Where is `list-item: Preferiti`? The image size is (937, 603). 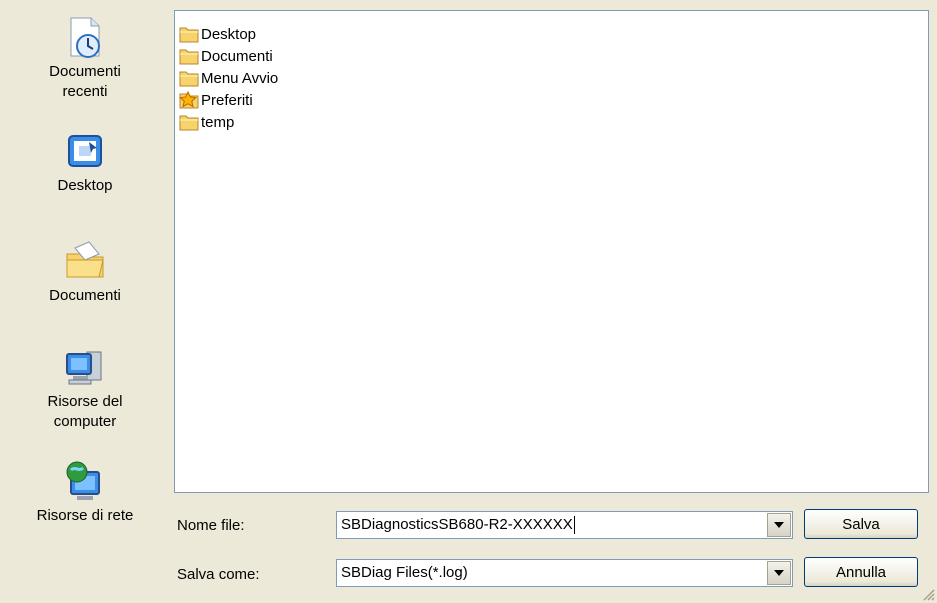
list-item: Preferiti is located at coordinates (216, 100).